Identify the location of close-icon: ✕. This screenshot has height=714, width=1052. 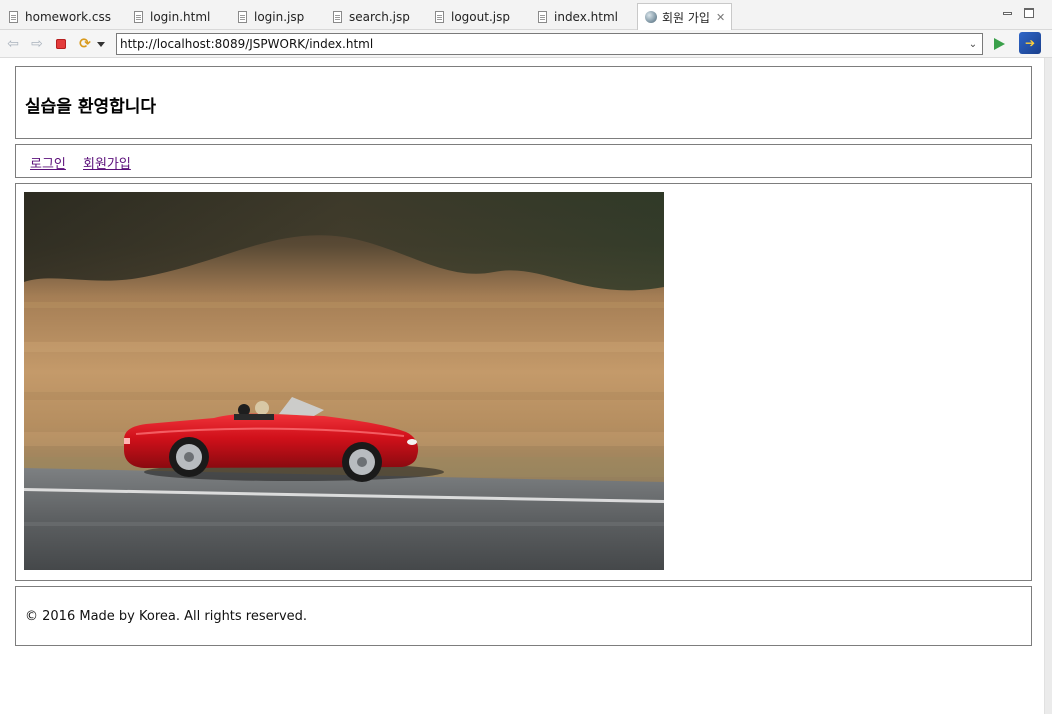
(720, 17).